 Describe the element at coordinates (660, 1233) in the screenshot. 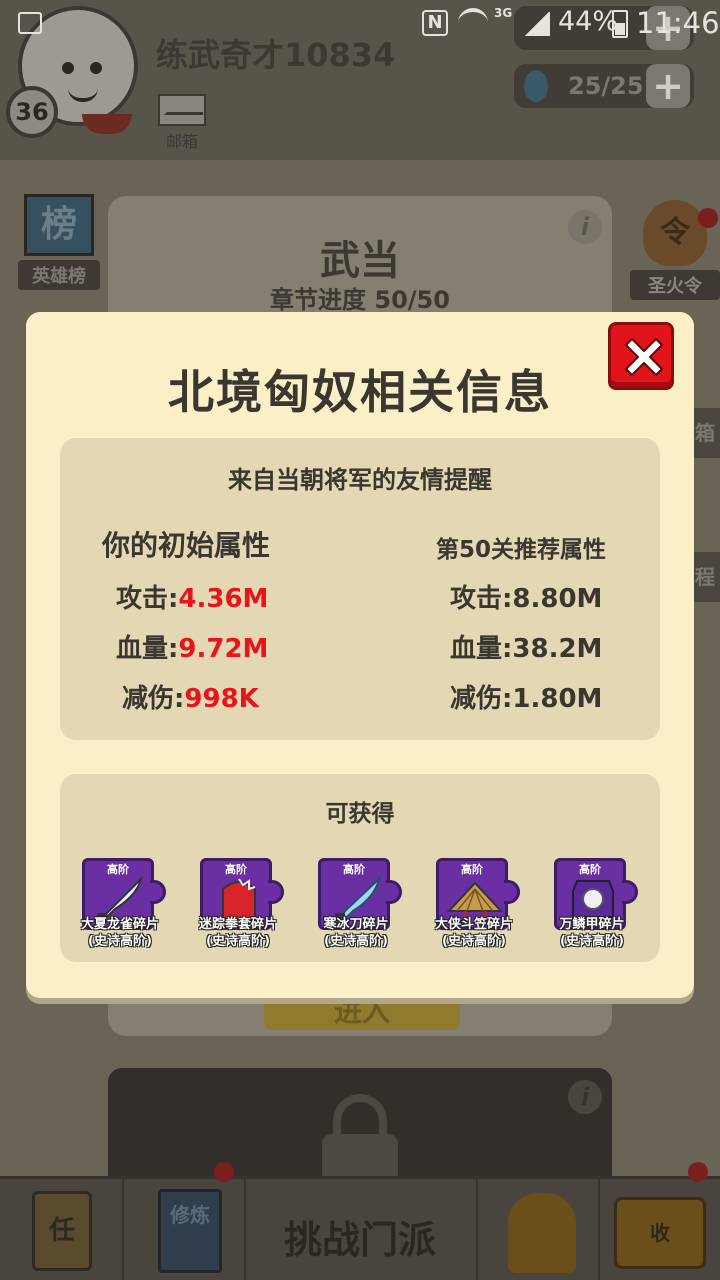

I see `treasure-chest-icon: 收` at that location.